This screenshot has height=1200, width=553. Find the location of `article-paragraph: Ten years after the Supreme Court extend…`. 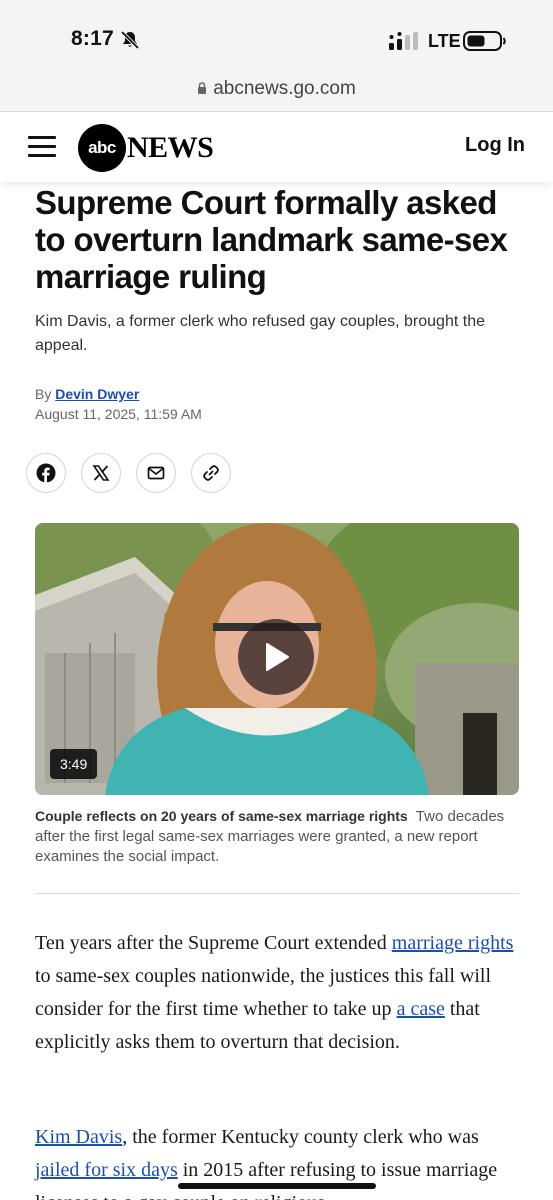

article-paragraph: Ten years after the Supreme Court extend… is located at coordinates (280, 993).